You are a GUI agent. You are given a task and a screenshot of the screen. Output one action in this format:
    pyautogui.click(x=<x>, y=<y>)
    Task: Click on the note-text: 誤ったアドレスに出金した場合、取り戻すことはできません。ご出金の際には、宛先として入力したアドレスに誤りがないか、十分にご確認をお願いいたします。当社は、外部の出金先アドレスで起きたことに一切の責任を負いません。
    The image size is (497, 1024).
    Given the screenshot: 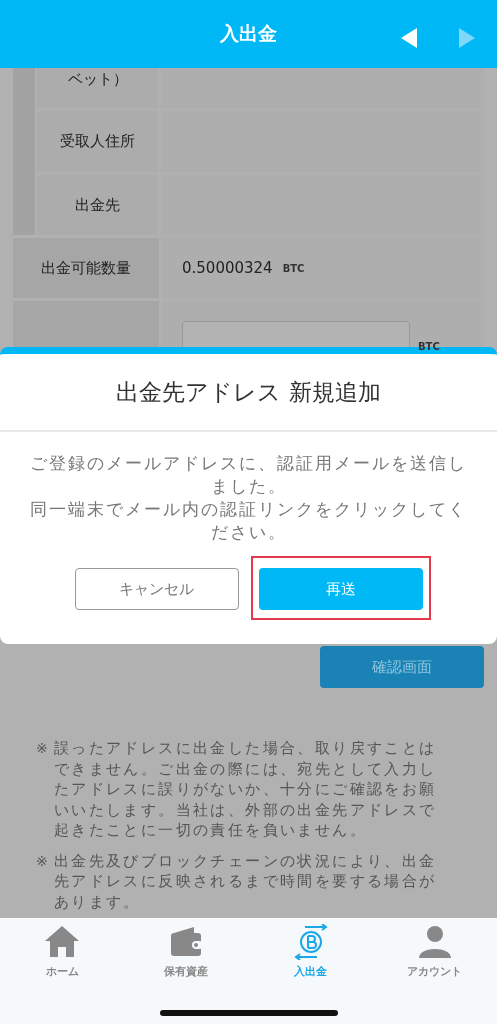 What is the action you would take?
    pyautogui.click(x=245, y=789)
    